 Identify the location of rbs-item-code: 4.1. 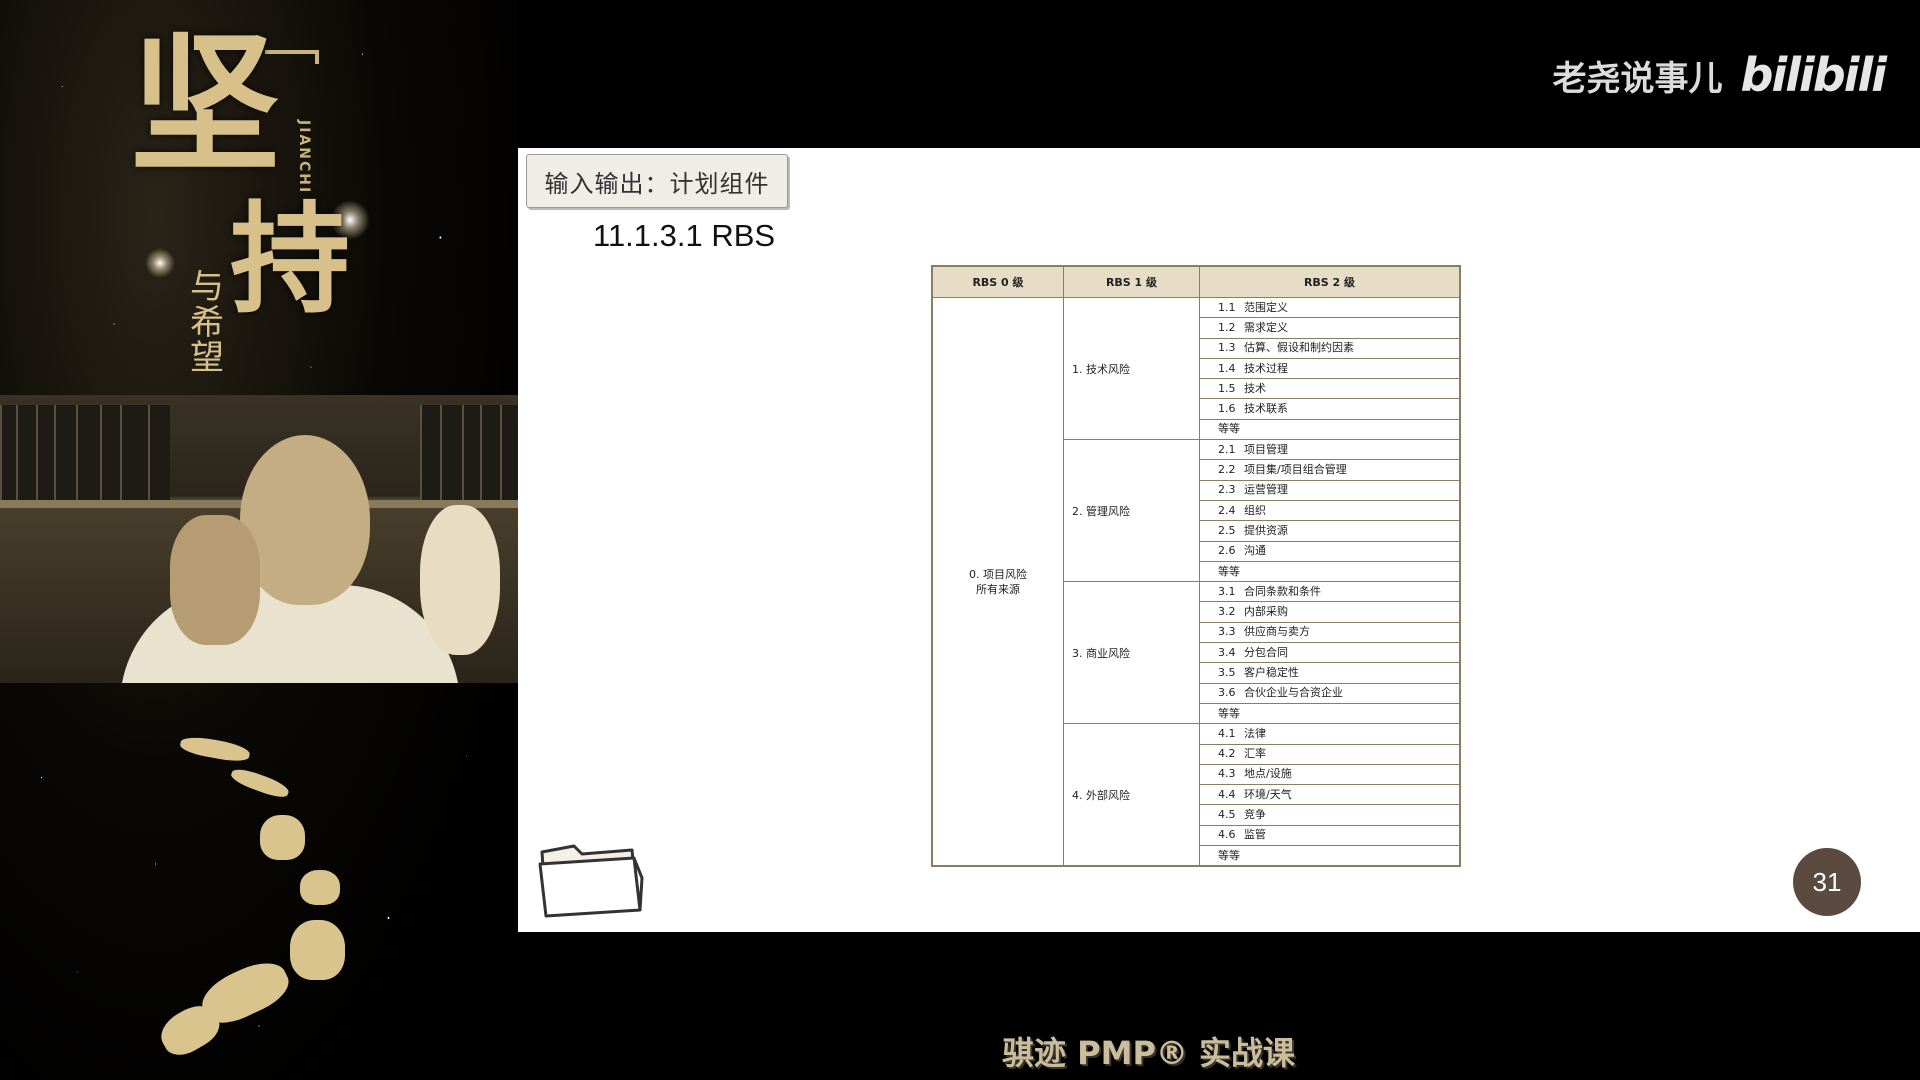
(1227, 733).